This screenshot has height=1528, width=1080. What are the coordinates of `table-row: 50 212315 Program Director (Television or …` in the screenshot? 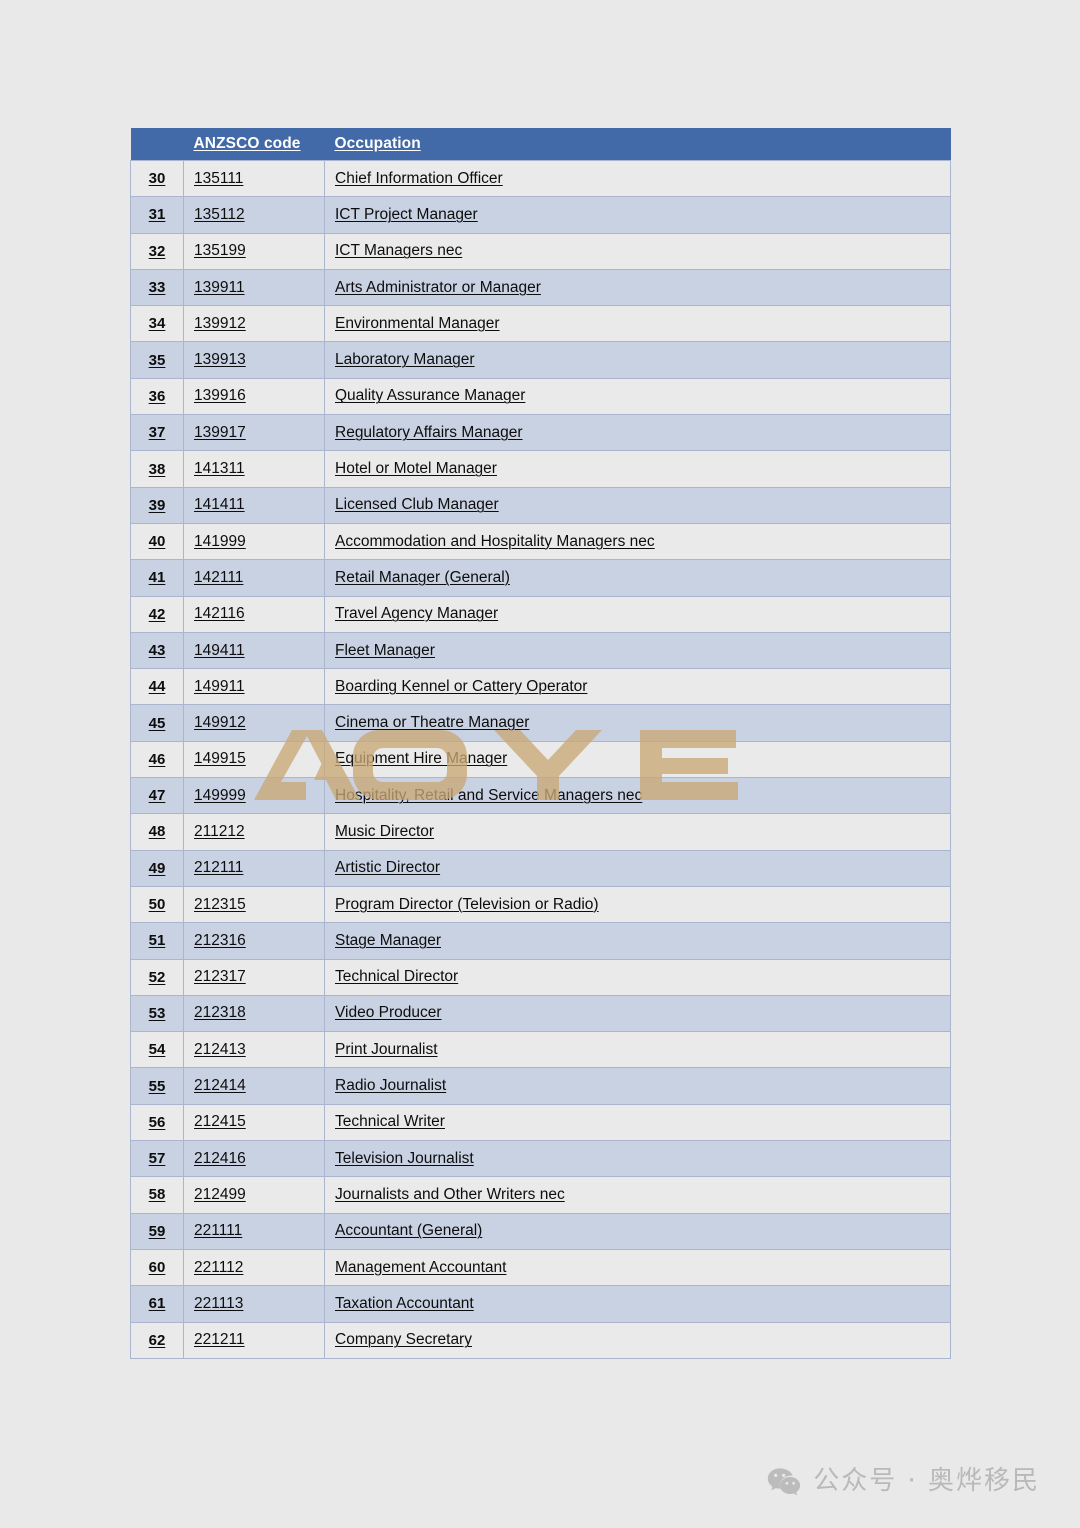 It's located at (540, 904).